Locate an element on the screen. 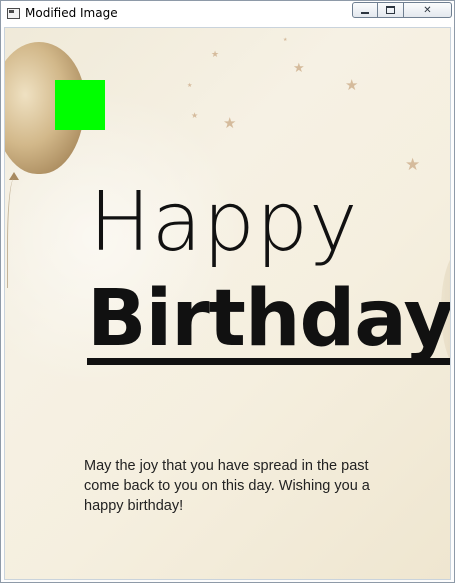 The width and height of the screenshot is (455, 583). heading-underline is located at coordinates (268, 361).